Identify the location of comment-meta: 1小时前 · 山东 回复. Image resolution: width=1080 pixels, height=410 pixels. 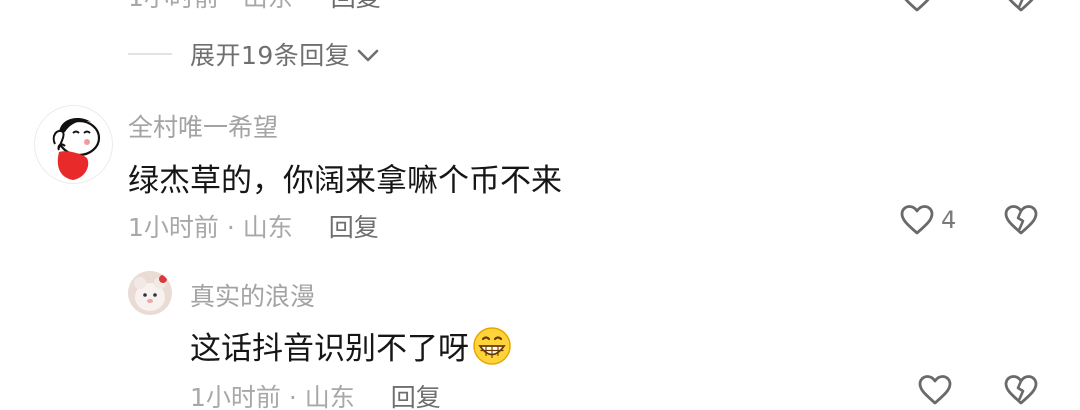
(253, 226).